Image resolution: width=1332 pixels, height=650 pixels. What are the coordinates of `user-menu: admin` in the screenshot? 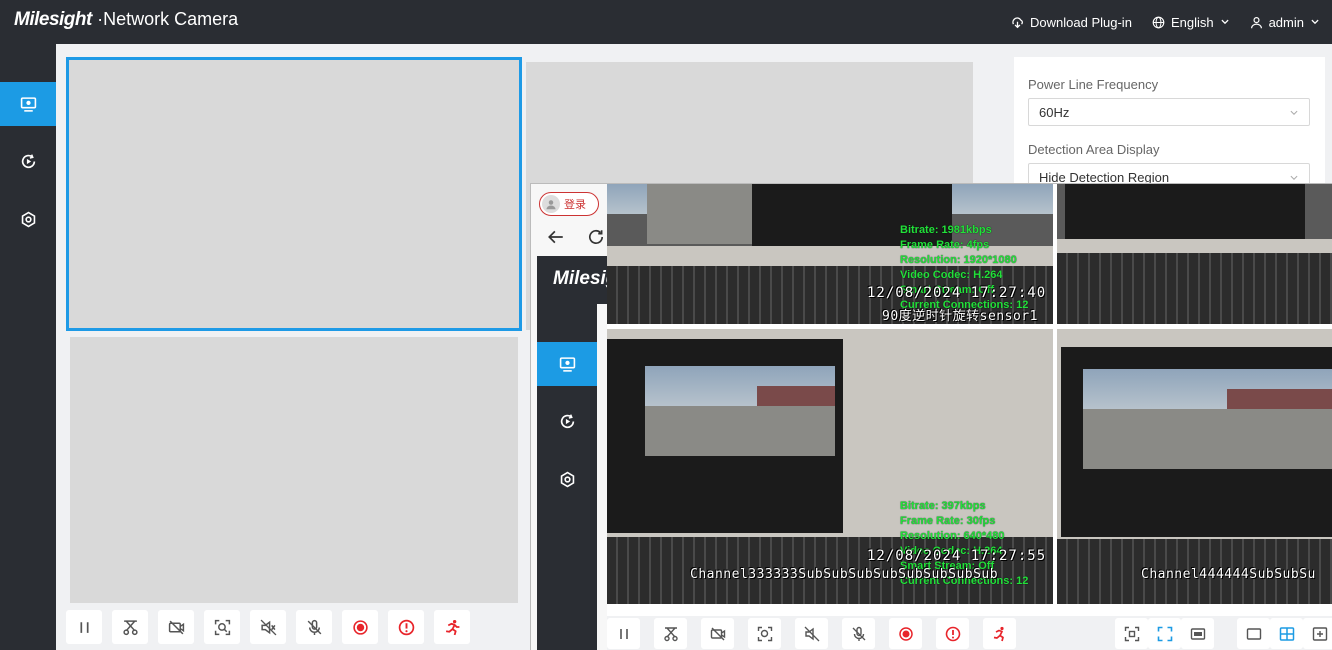 It's located at (1285, 22).